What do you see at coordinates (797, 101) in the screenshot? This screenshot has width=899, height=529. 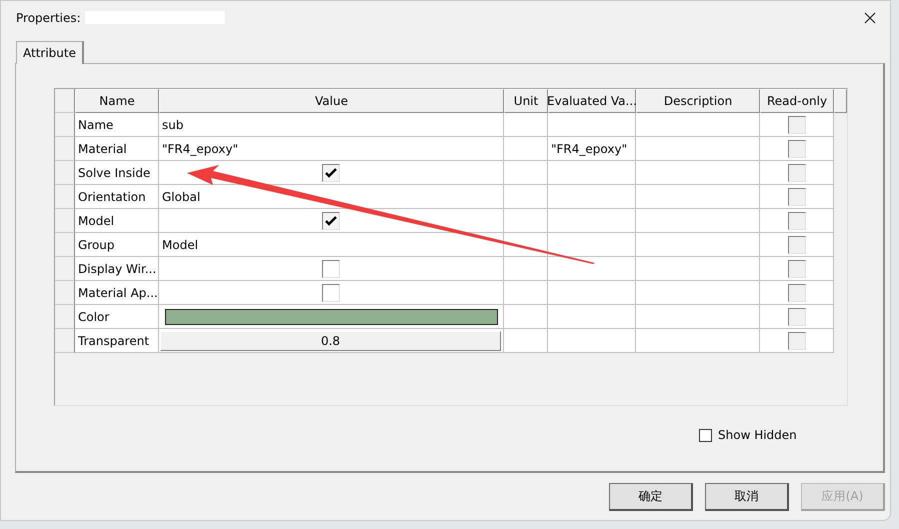 I see `column-header: Read-only` at bounding box center [797, 101].